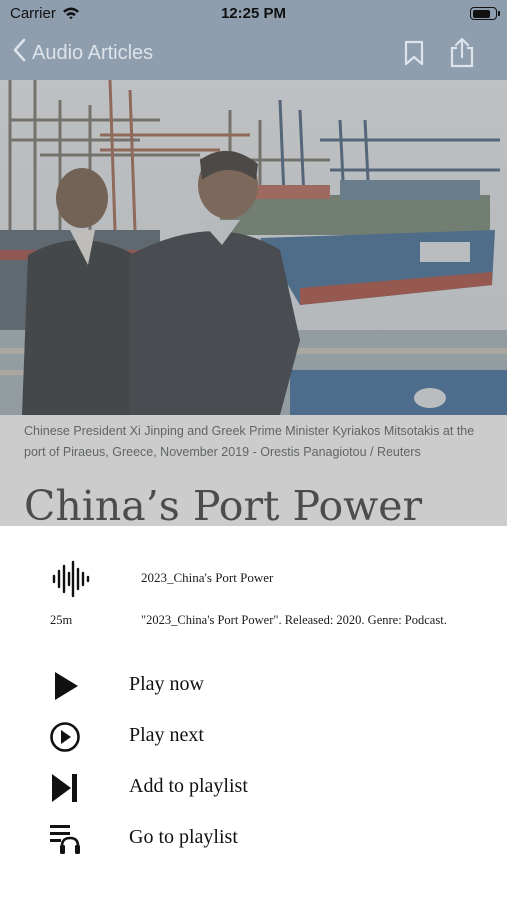  I want to click on go-to-playlist-button: Go to playlist, so click(253, 839).